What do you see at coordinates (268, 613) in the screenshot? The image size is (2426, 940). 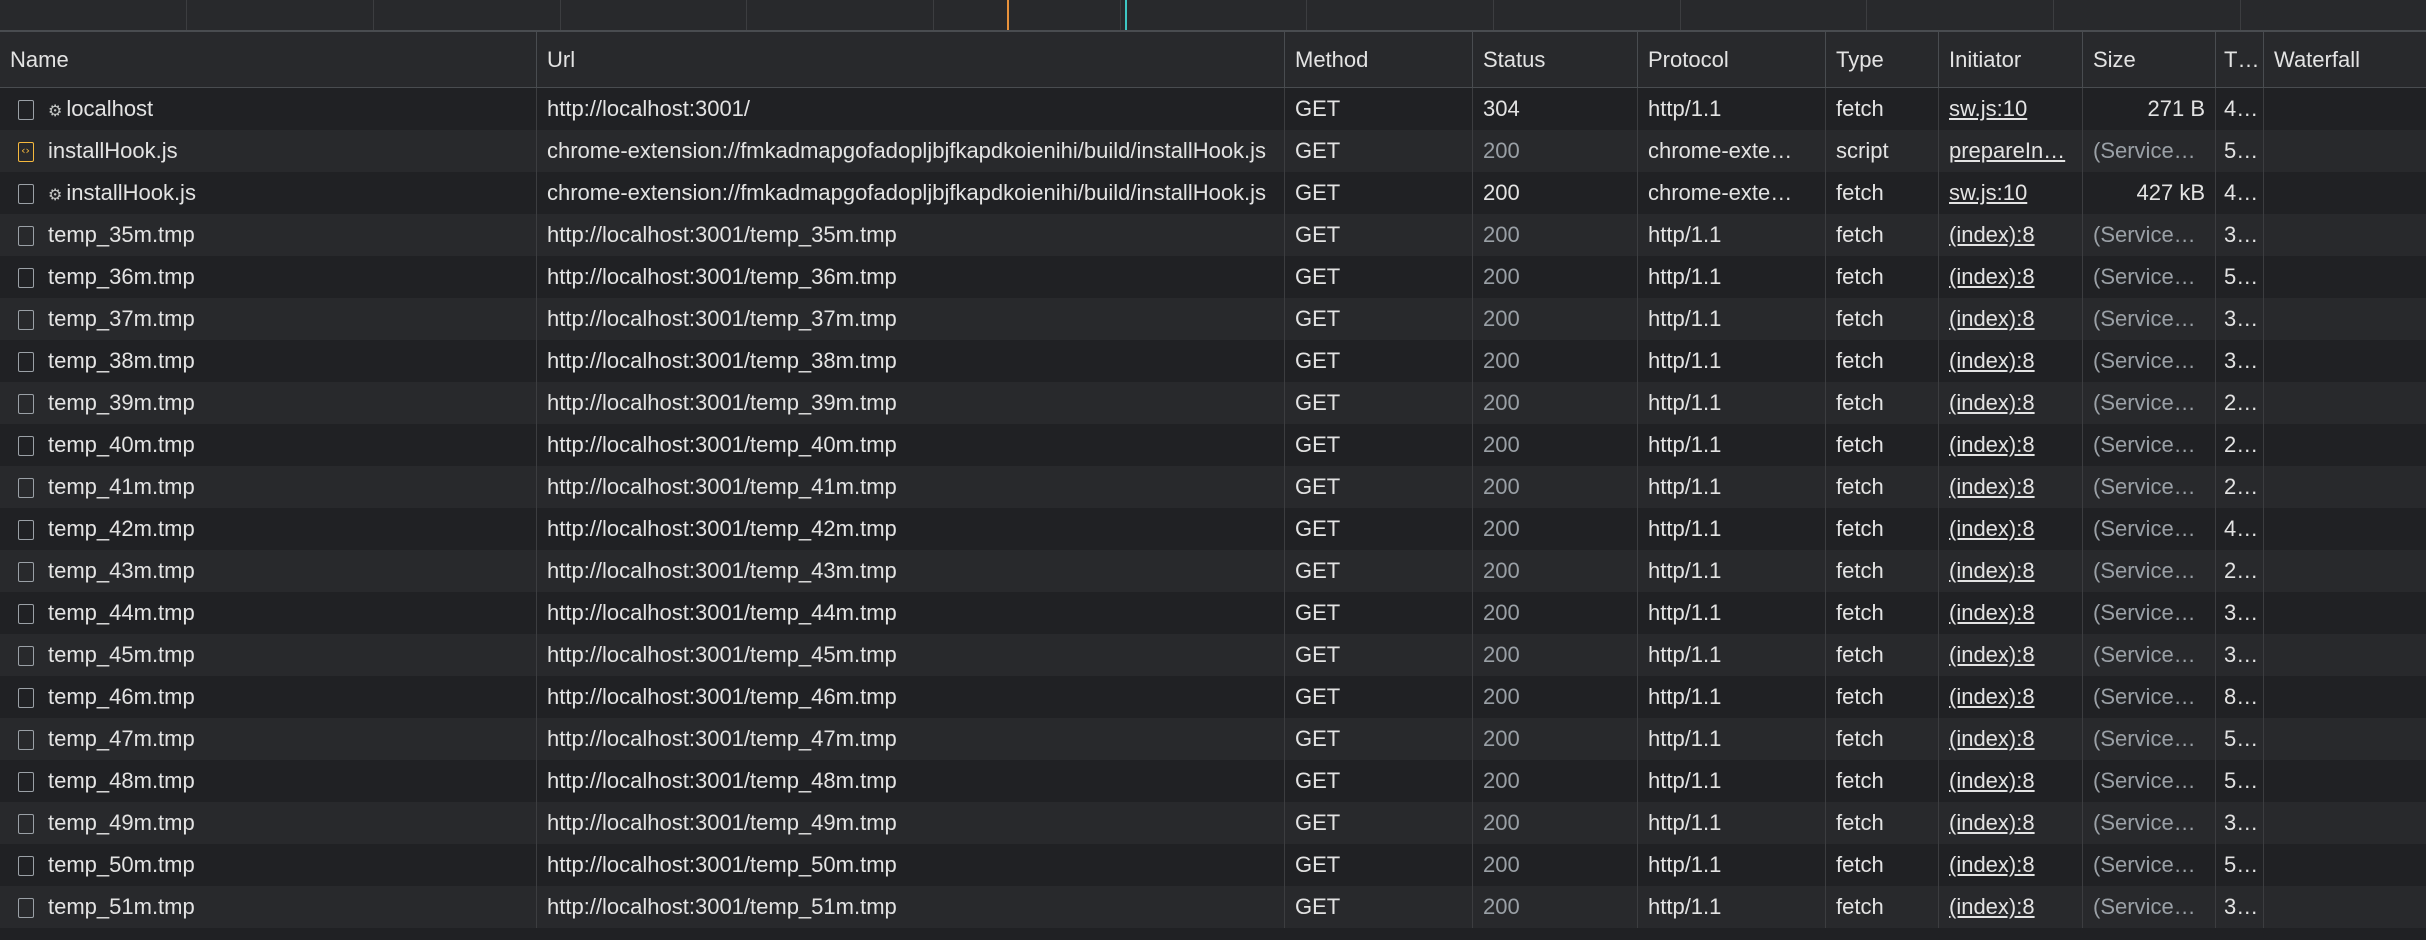 I see `cell-name: temp_44m.tmp` at bounding box center [268, 613].